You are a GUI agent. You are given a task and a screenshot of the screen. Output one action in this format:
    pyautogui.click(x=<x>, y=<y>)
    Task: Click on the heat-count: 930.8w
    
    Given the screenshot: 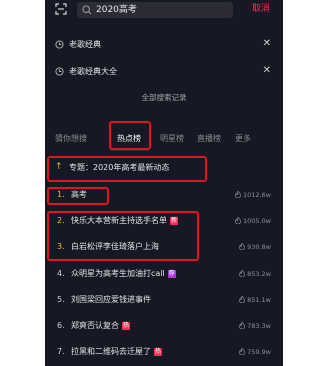 What is the action you would take?
    pyautogui.click(x=255, y=247)
    